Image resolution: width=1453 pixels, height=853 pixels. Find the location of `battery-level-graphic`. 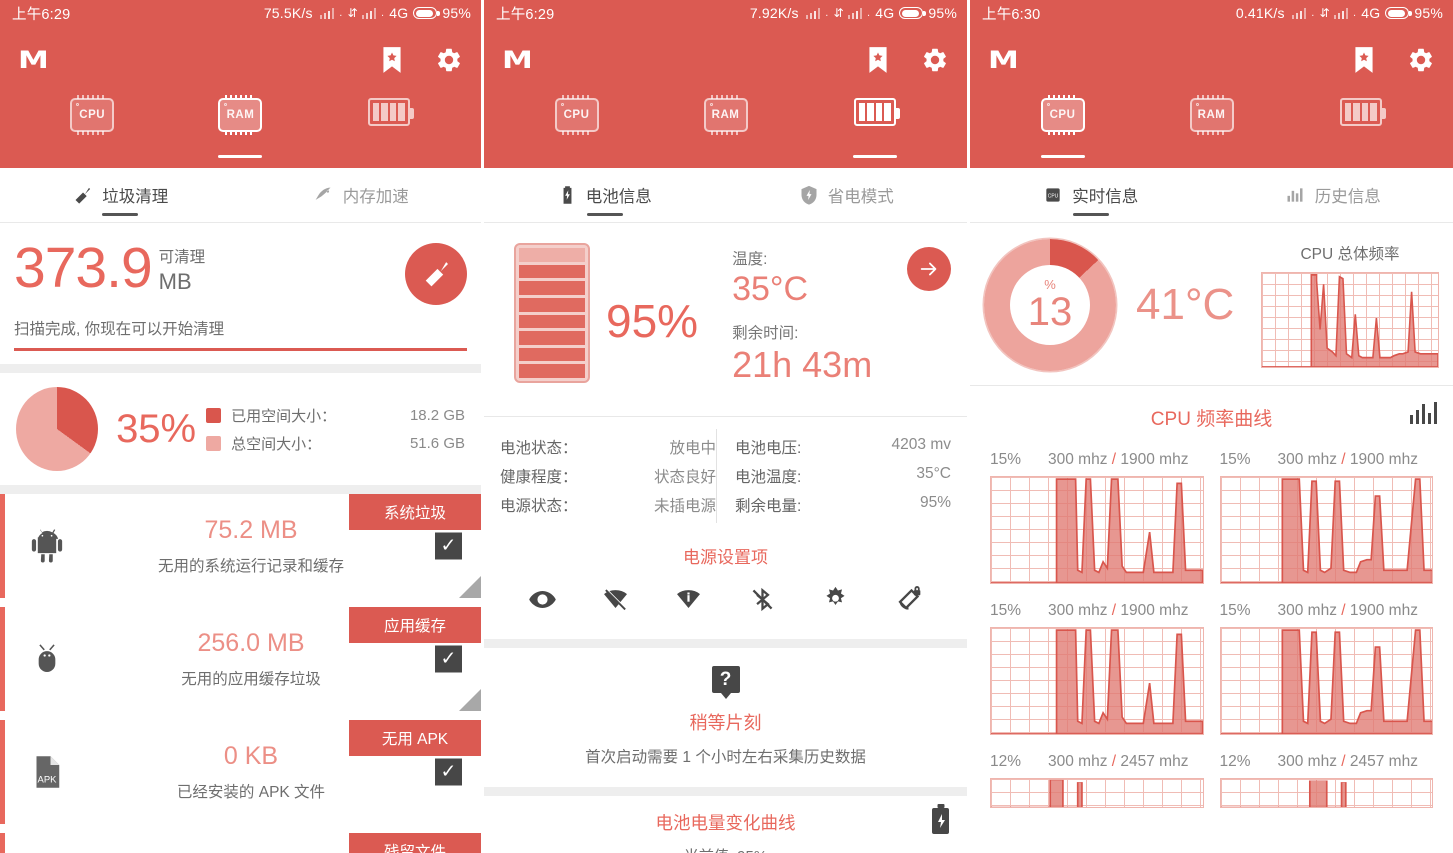

battery-level-graphic is located at coordinates (552, 313).